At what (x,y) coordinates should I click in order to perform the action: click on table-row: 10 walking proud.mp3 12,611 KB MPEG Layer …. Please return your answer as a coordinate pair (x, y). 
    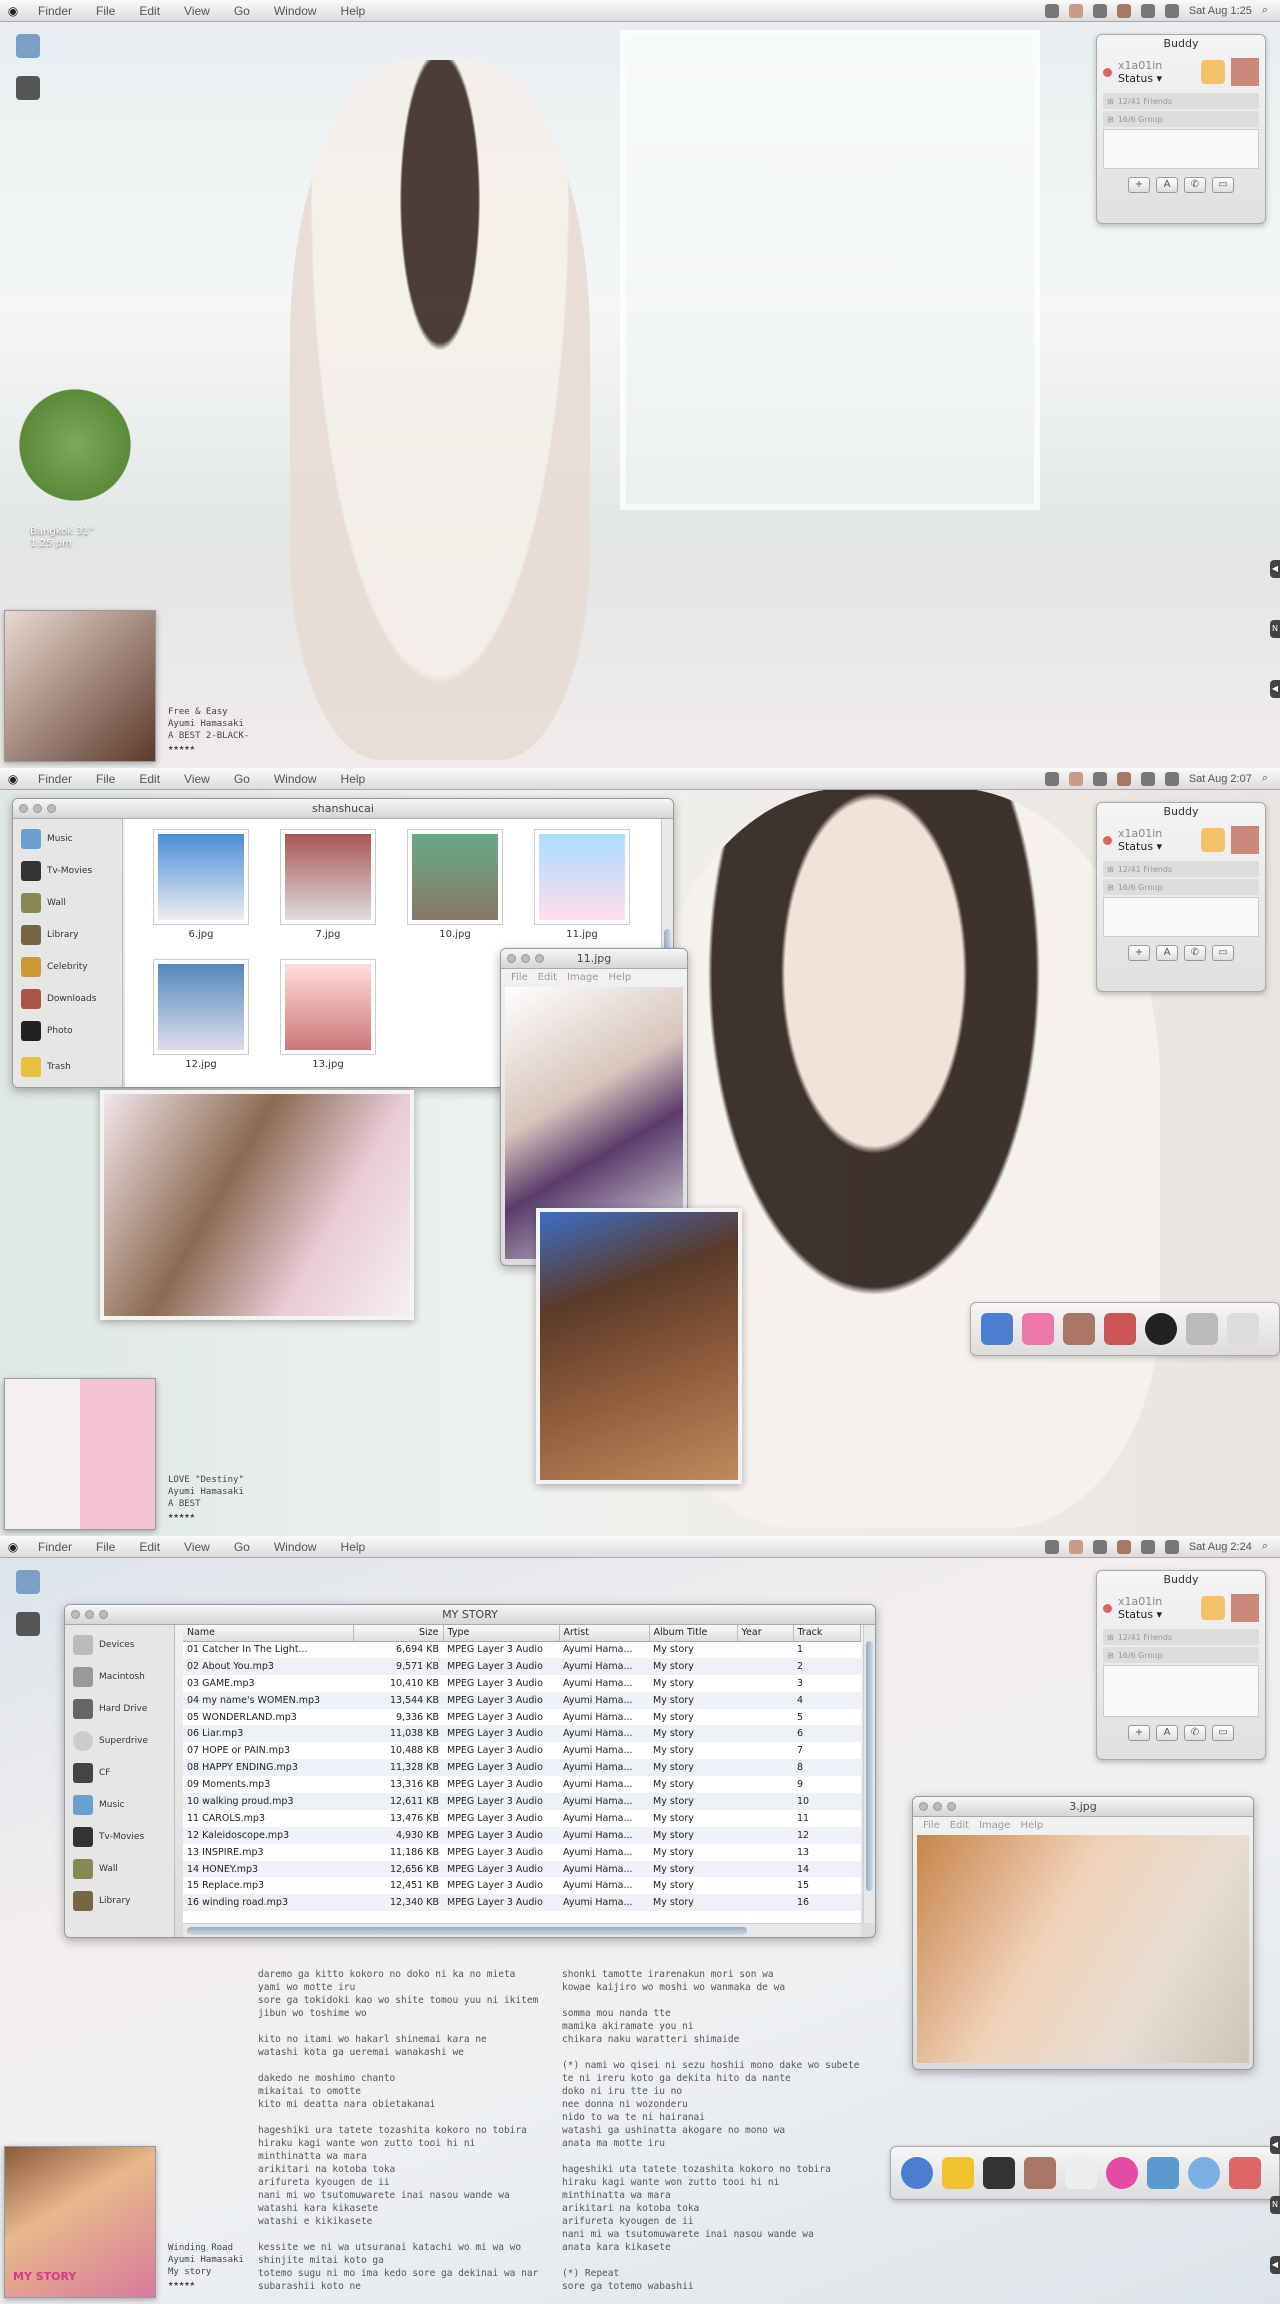
    Looking at the image, I should click on (522, 1801).